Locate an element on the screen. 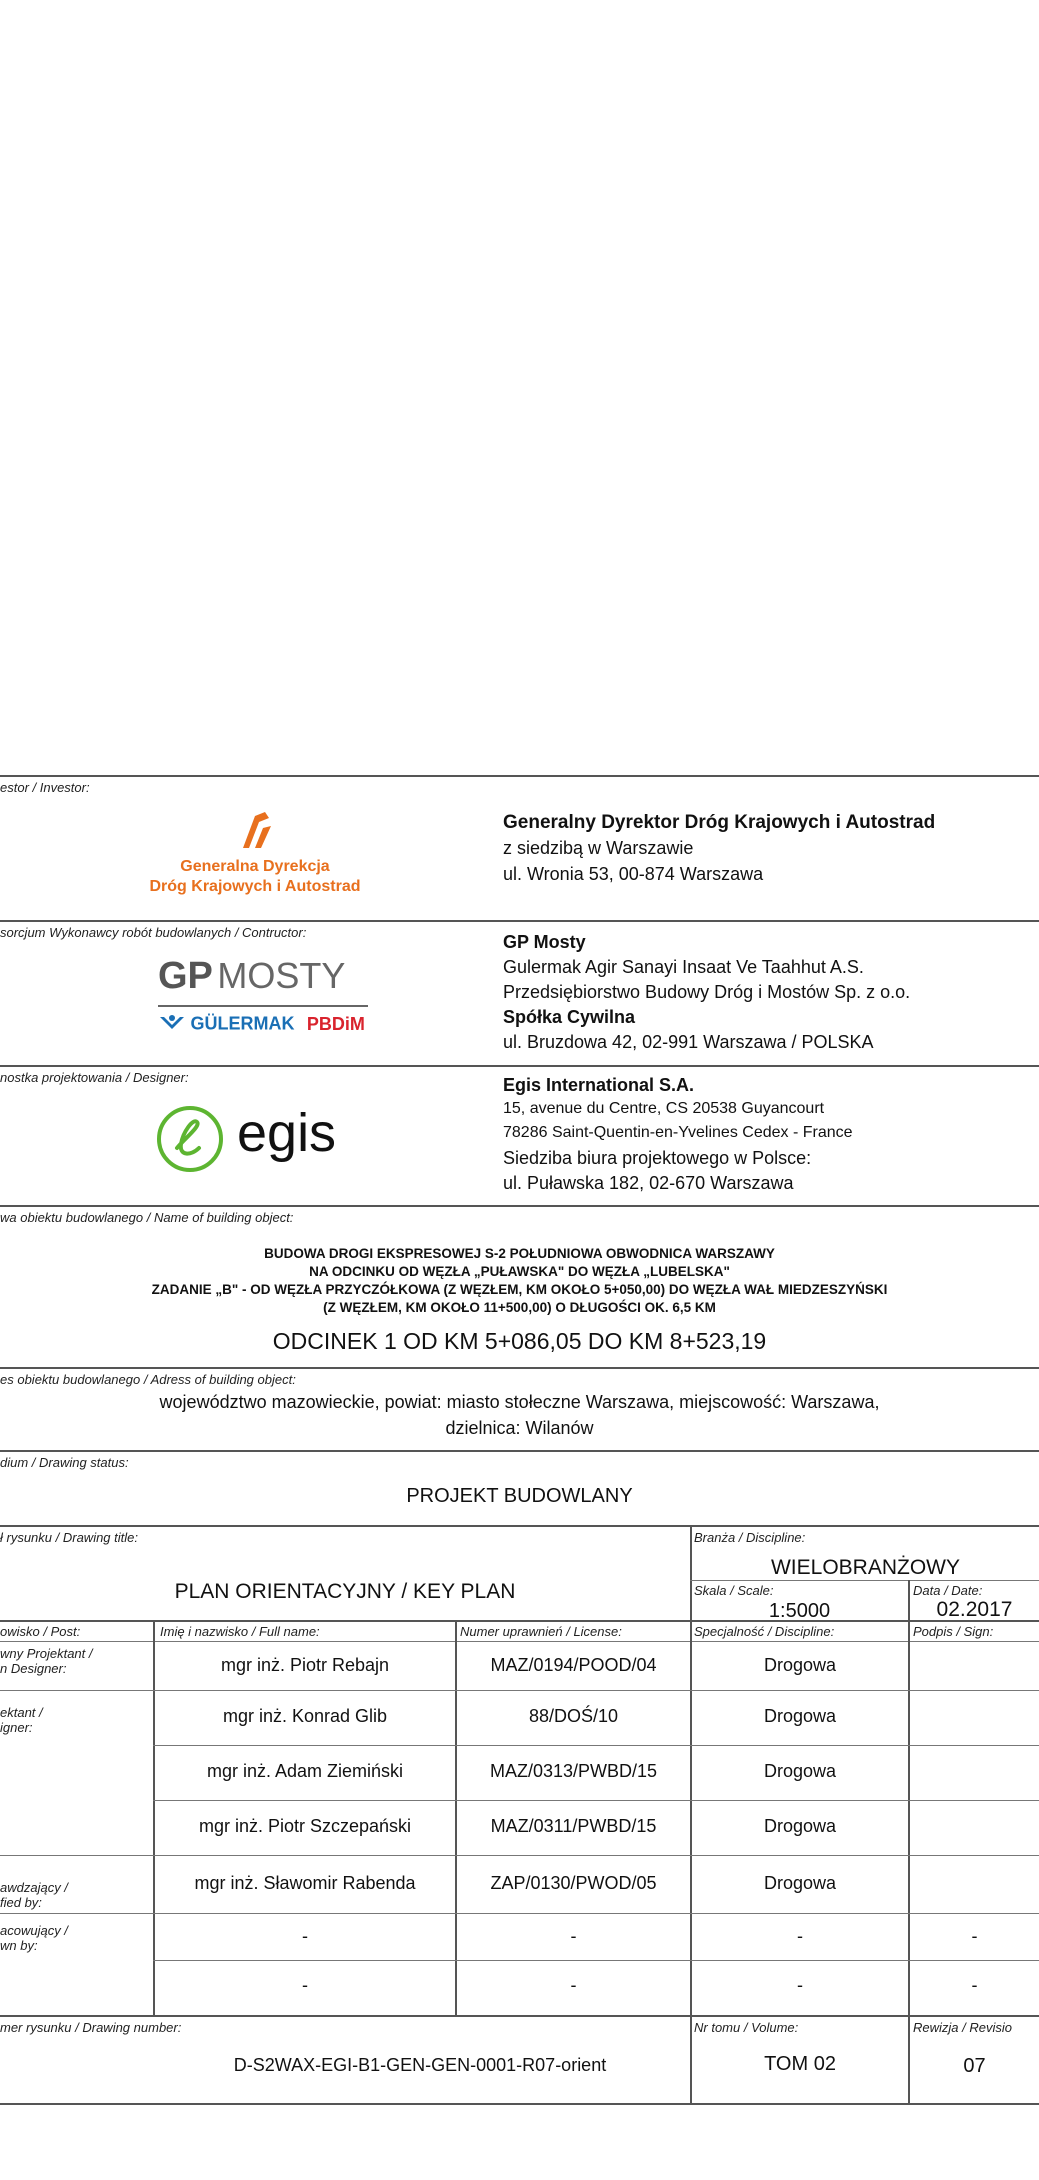 This screenshot has height=2180, width=1039. row0-license: MAZ/0194/POOD/04 is located at coordinates (573, 1665).